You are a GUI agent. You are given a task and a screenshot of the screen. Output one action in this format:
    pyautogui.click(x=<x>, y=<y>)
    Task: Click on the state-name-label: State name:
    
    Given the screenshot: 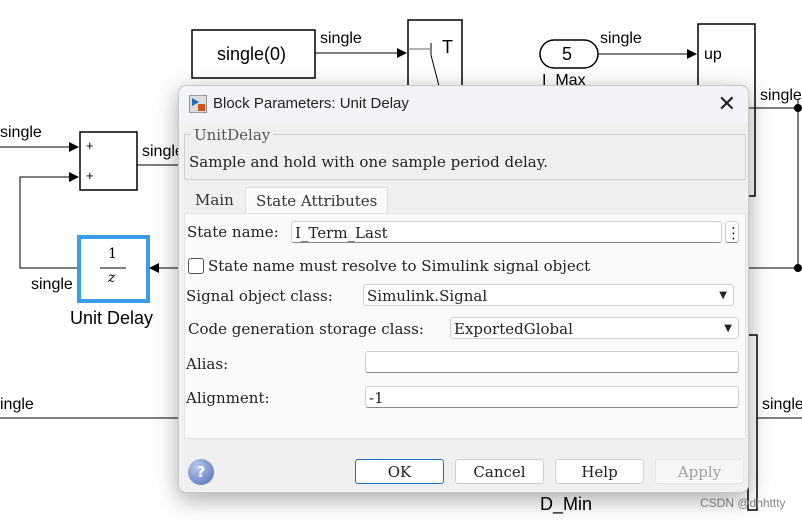 What is the action you would take?
    pyautogui.click(x=233, y=232)
    